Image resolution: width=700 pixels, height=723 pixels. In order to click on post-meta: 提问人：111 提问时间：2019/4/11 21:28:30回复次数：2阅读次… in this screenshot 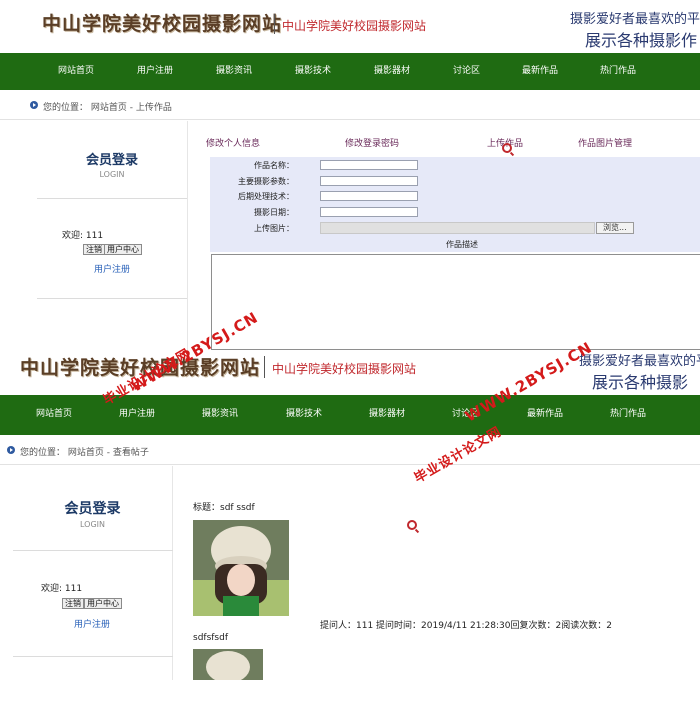, I will do `click(466, 626)`.